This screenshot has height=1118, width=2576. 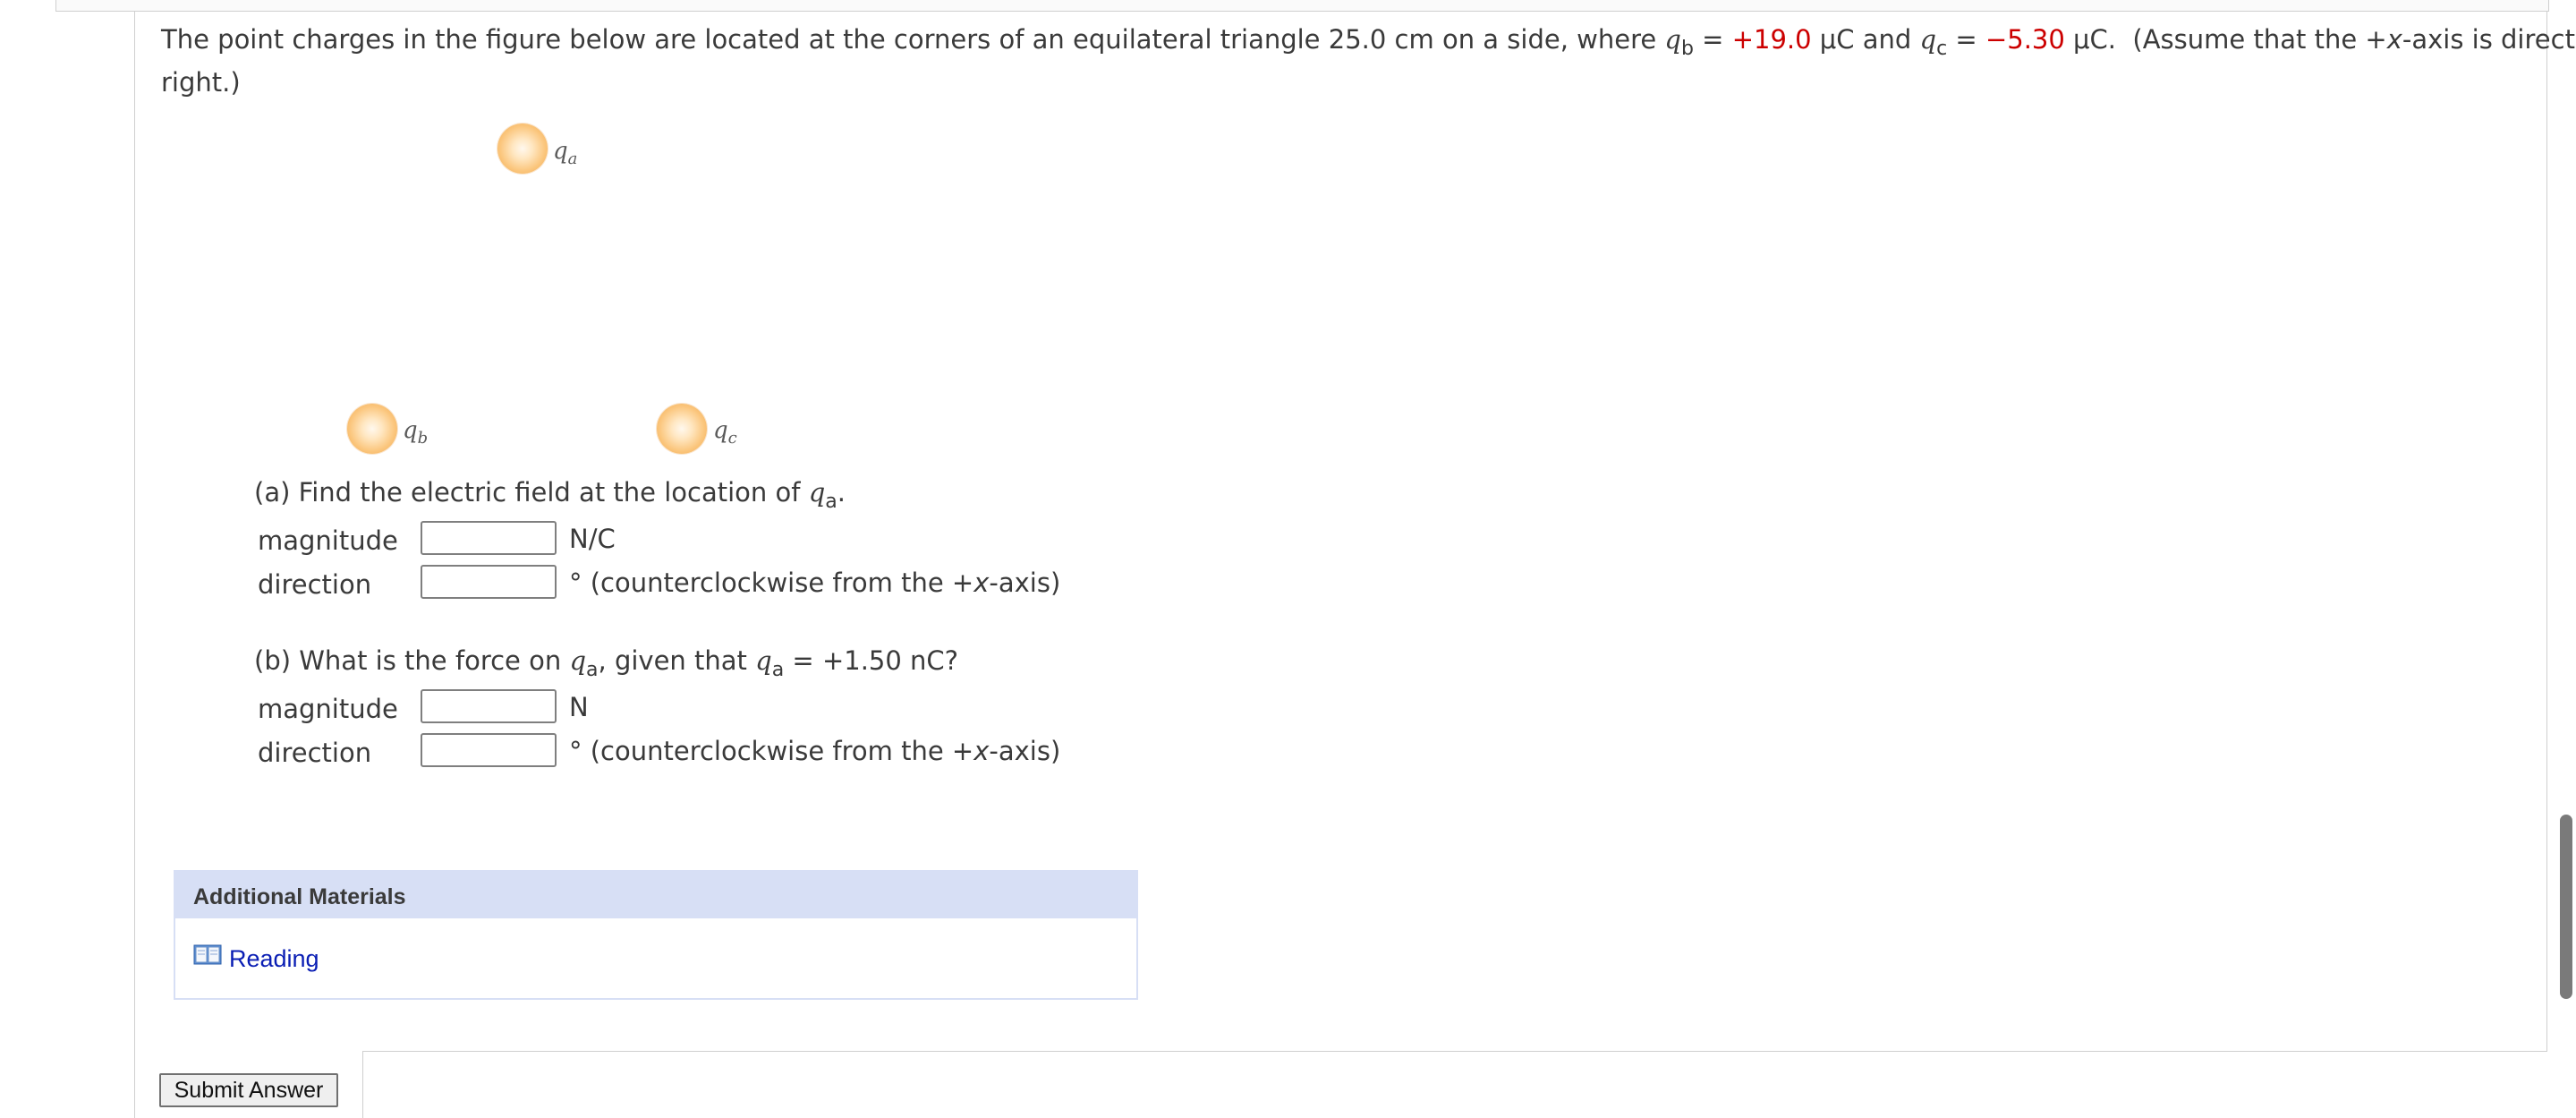 What do you see at coordinates (1454, 1051) in the screenshot?
I see `content-border-bottom` at bounding box center [1454, 1051].